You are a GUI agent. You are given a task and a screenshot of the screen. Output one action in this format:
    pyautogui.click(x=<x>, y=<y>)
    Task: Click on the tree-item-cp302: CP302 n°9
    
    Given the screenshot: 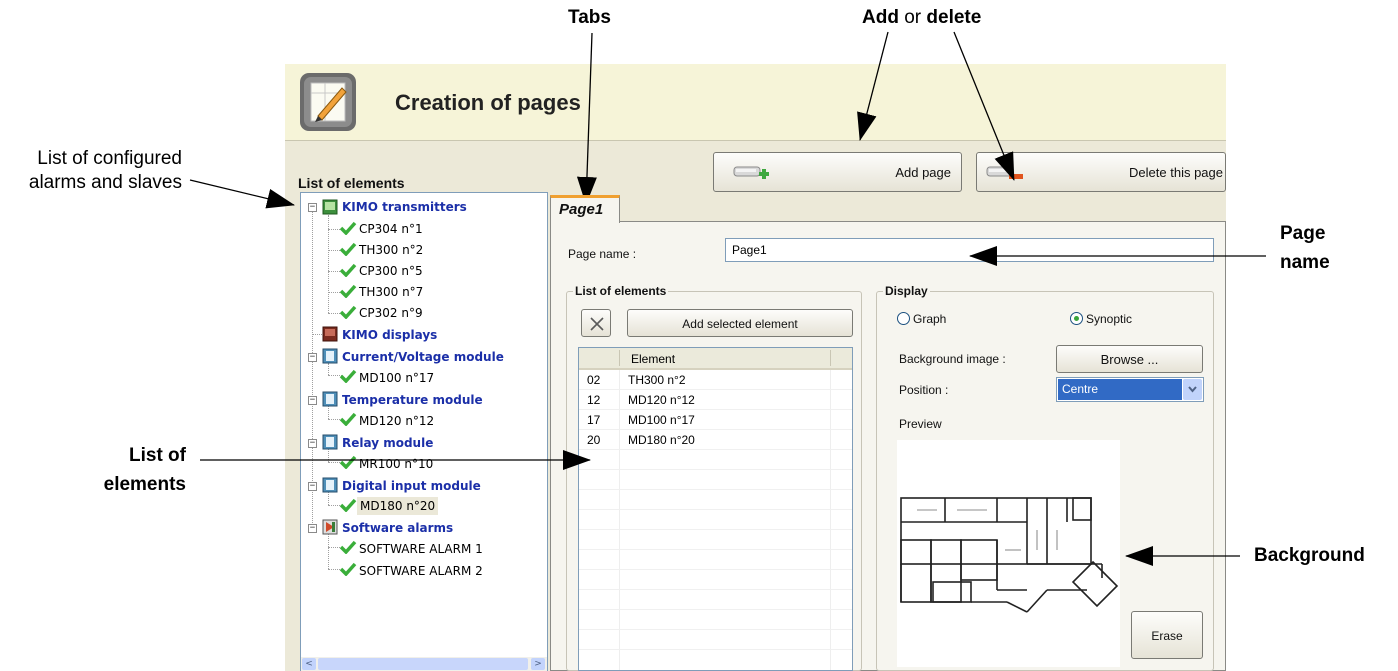 What is the action you would take?
    pyautogui.click(x=391, y=313)
    